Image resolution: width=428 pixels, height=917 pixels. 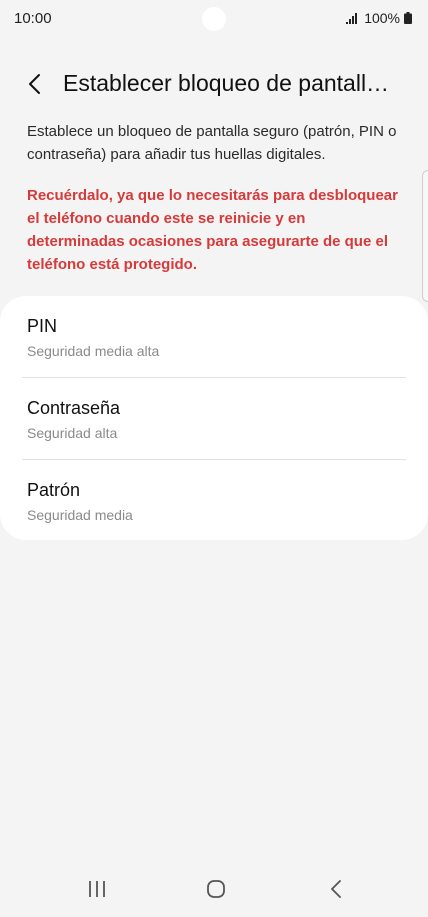 I want to click on edge-panel-handle, so click(x=425, y=236).